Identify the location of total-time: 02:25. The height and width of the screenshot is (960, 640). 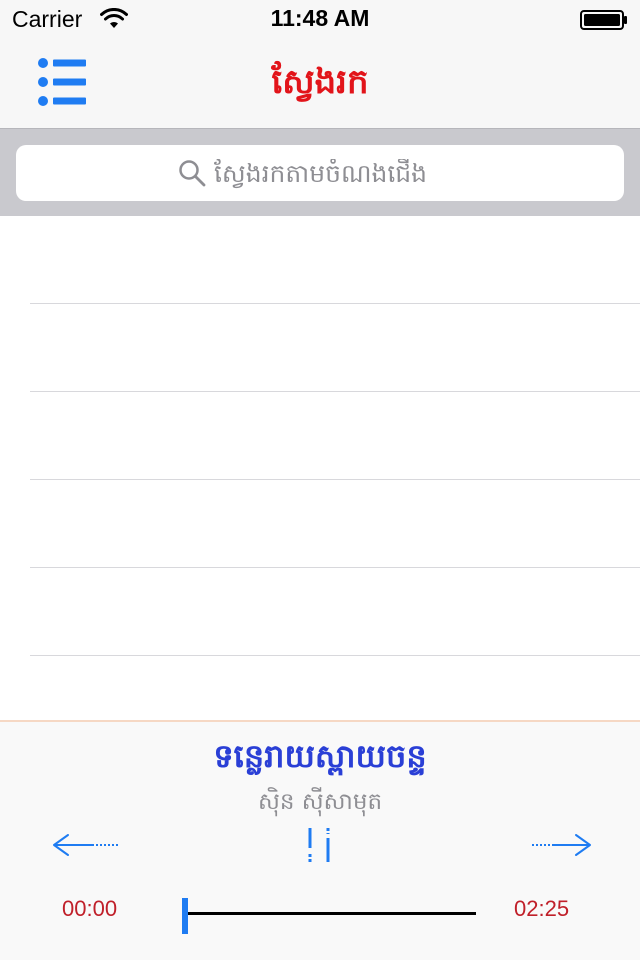
(542, 908).